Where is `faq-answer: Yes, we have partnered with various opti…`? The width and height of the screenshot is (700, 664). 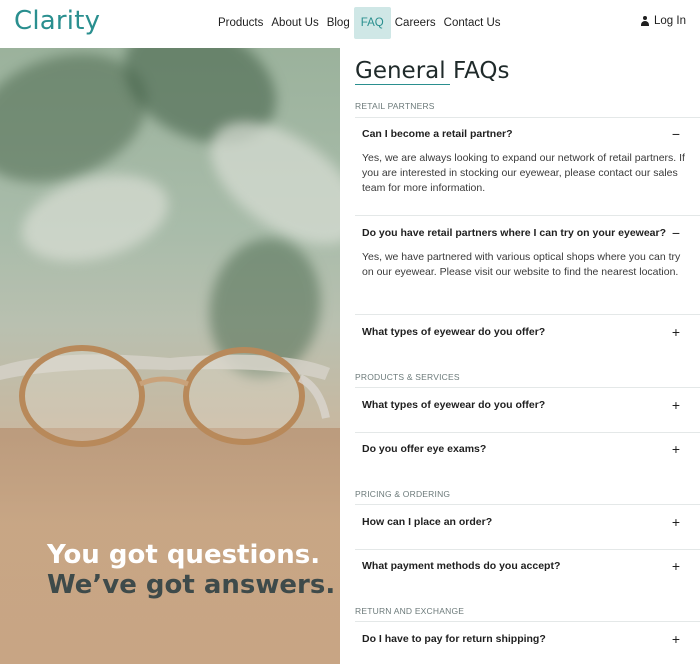
faq-answer: Yes, we have partnered with various opti… is located at coordinates (521, 264).